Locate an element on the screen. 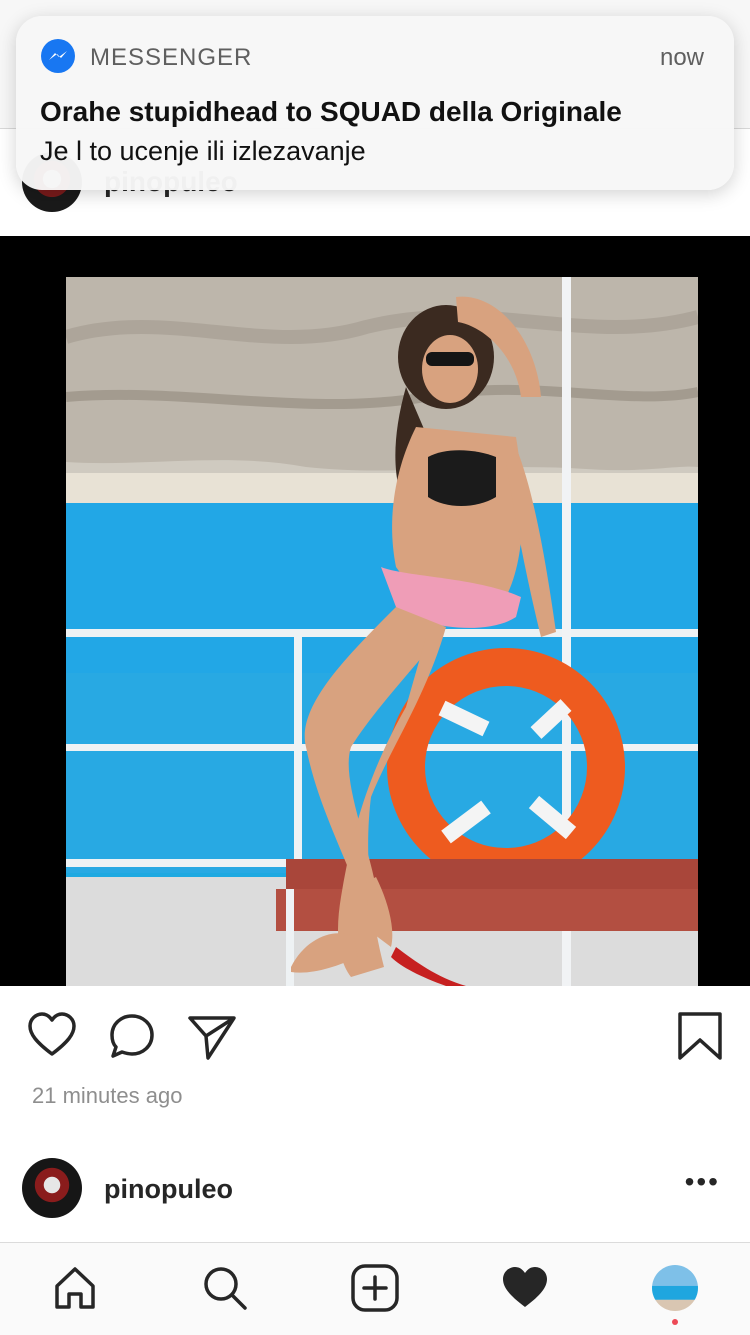 The width and height of the screenshot is (750, 1335). notification-body: Je l to ucenje ili izlezavanje is located at coordinates (203, 151).